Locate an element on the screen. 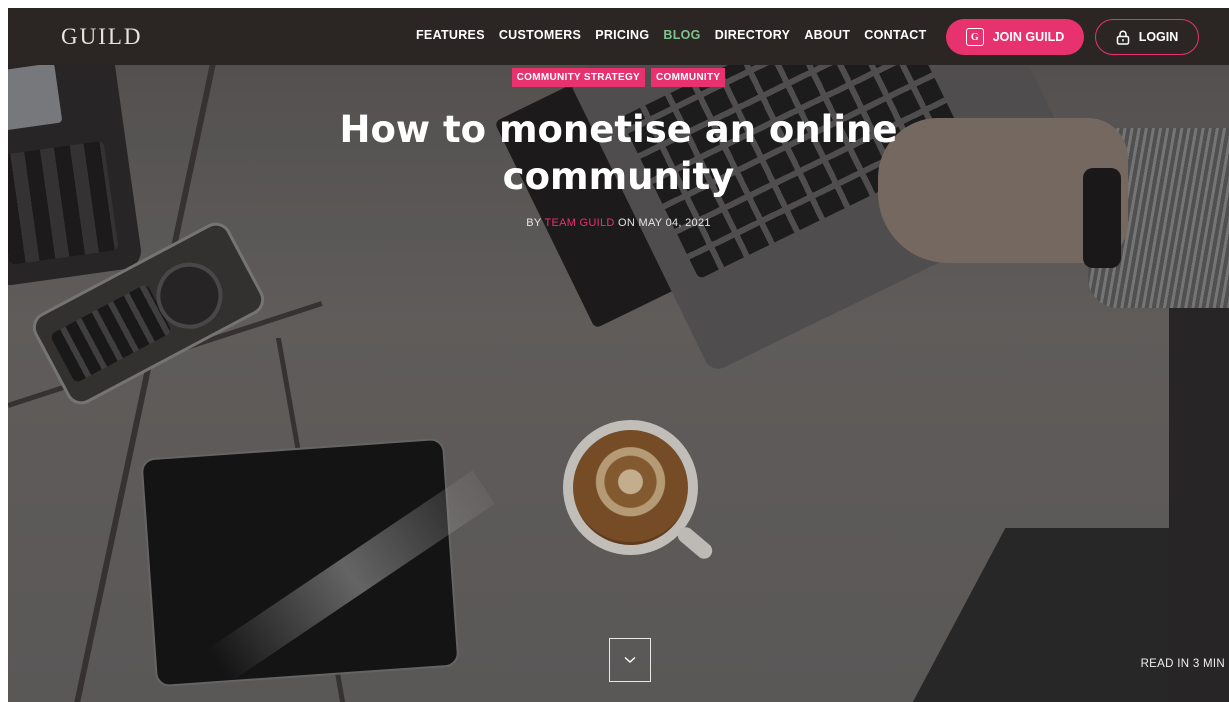  byline-by: BY is located at coordinates (534, 223).